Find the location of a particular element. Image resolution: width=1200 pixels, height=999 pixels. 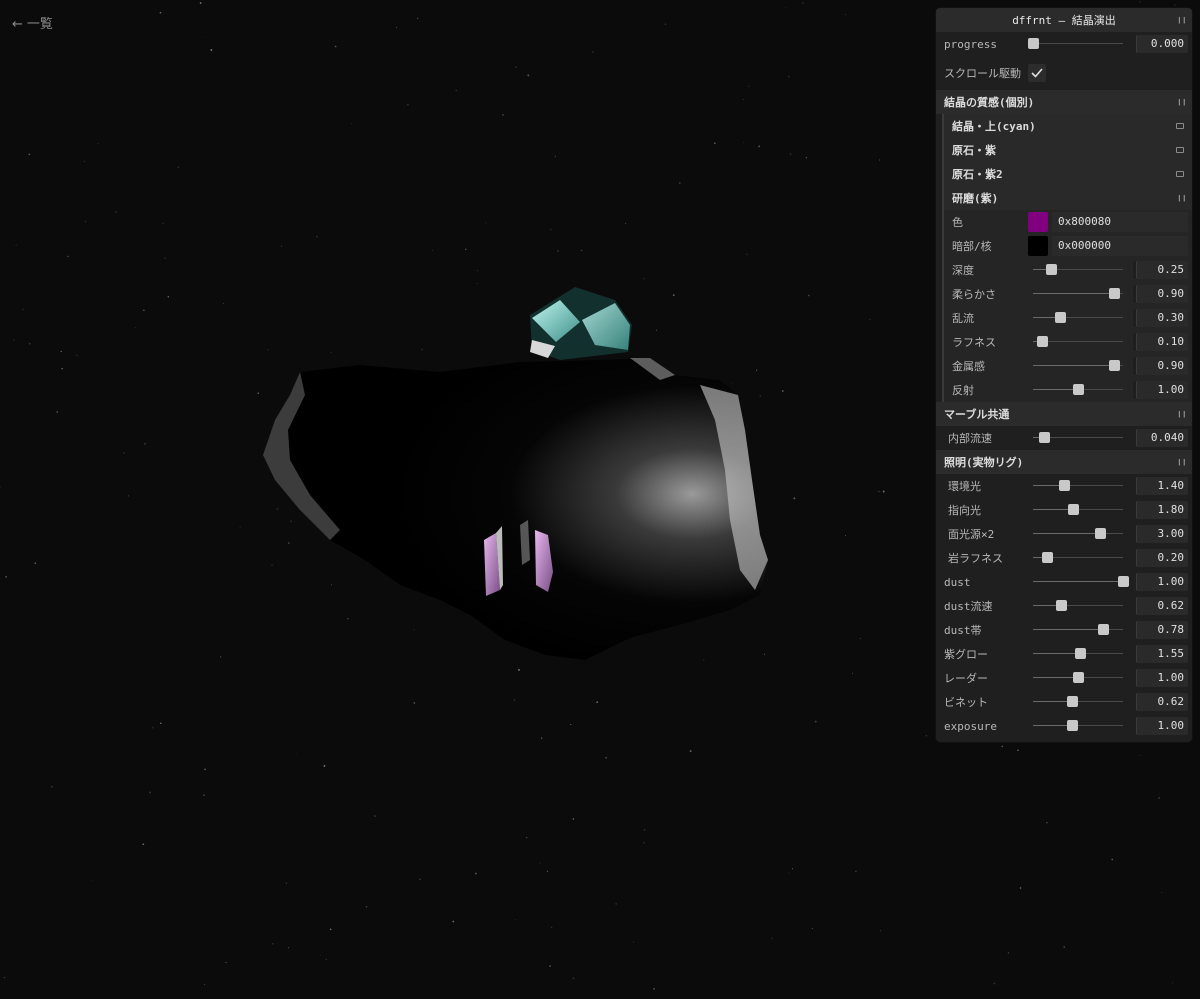

global-param-0-value-input: 1.00 is located at coordinates (1160, 582).